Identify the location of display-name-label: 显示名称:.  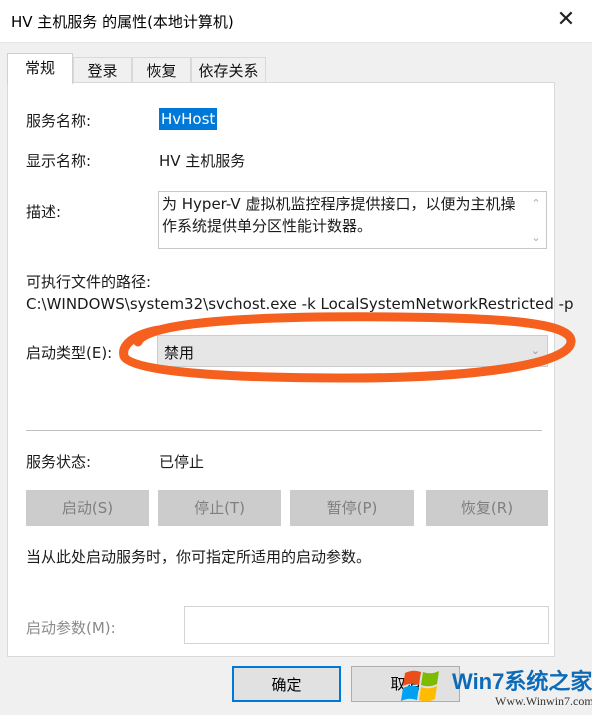
(59, 161).